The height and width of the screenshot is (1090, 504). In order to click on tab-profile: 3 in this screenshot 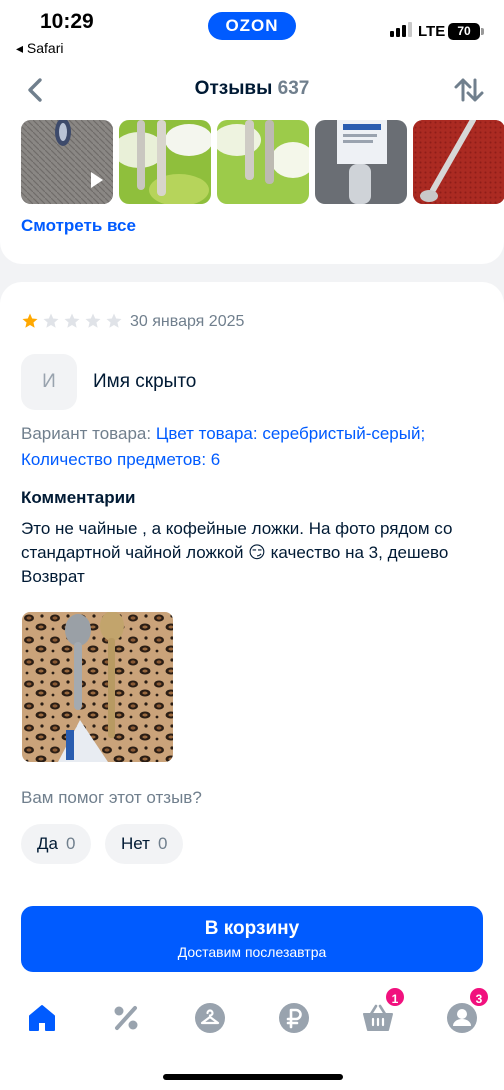, I will do `click(466, 1012)`.